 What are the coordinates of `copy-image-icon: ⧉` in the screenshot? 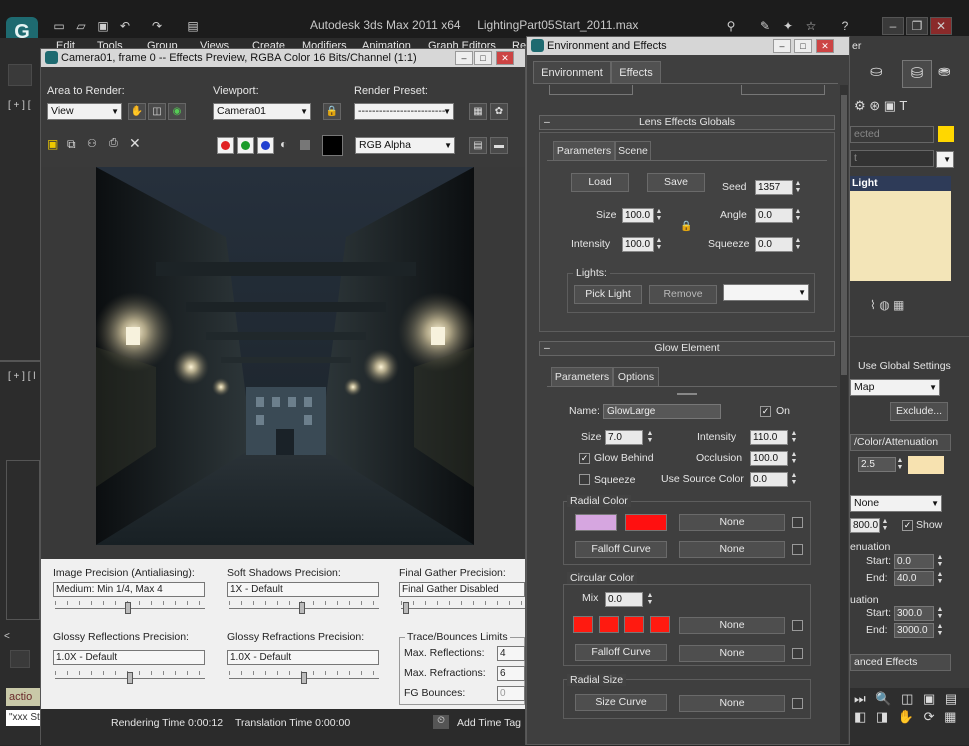 It's located at (74, 144).